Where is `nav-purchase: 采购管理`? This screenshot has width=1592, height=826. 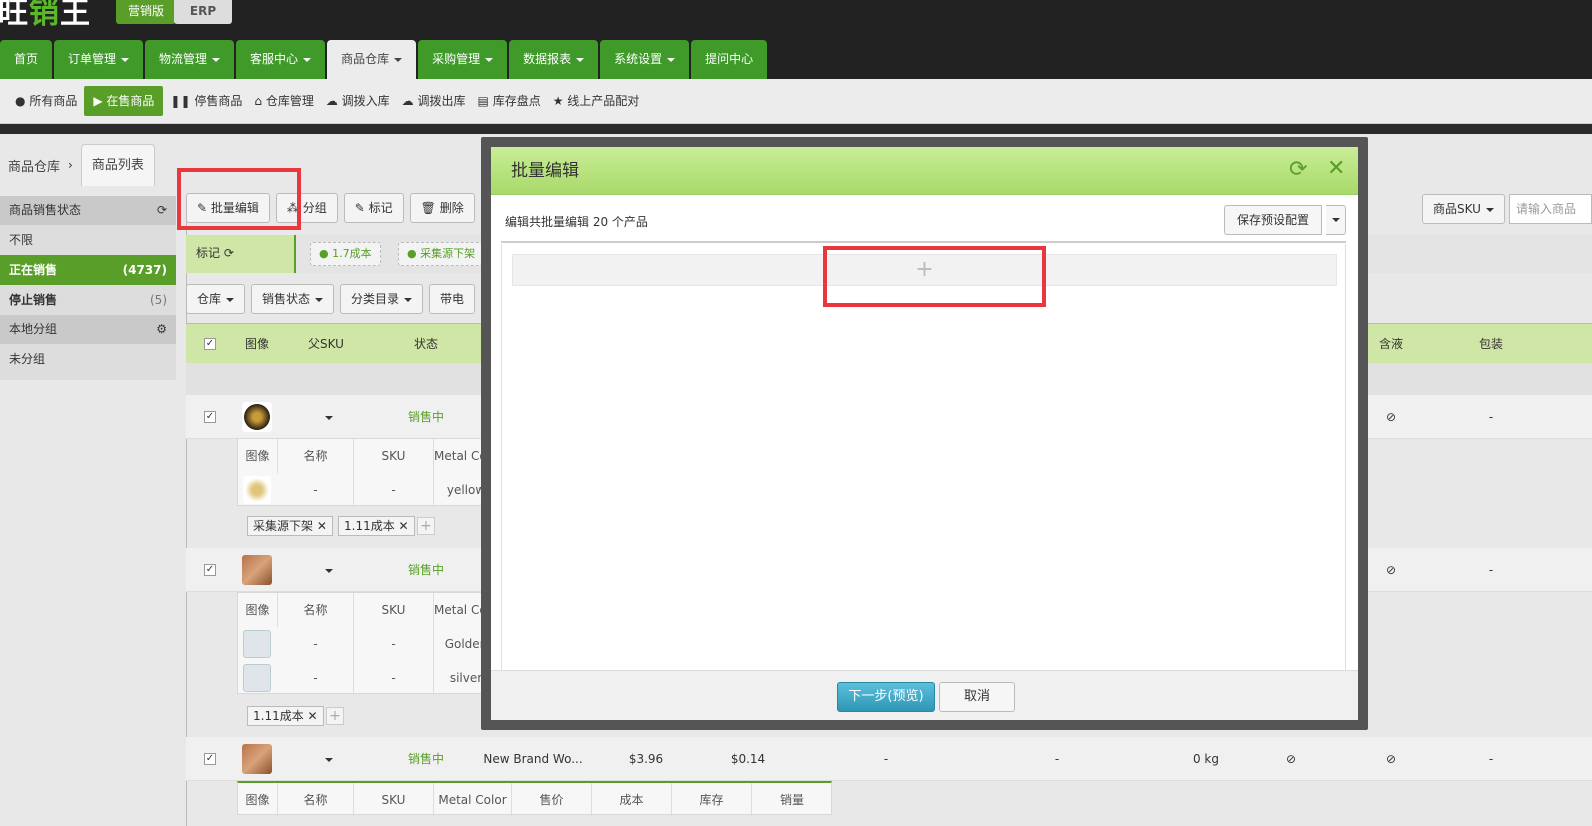 nav-purchase: 采购管理 is located at coordinates (463, 59).